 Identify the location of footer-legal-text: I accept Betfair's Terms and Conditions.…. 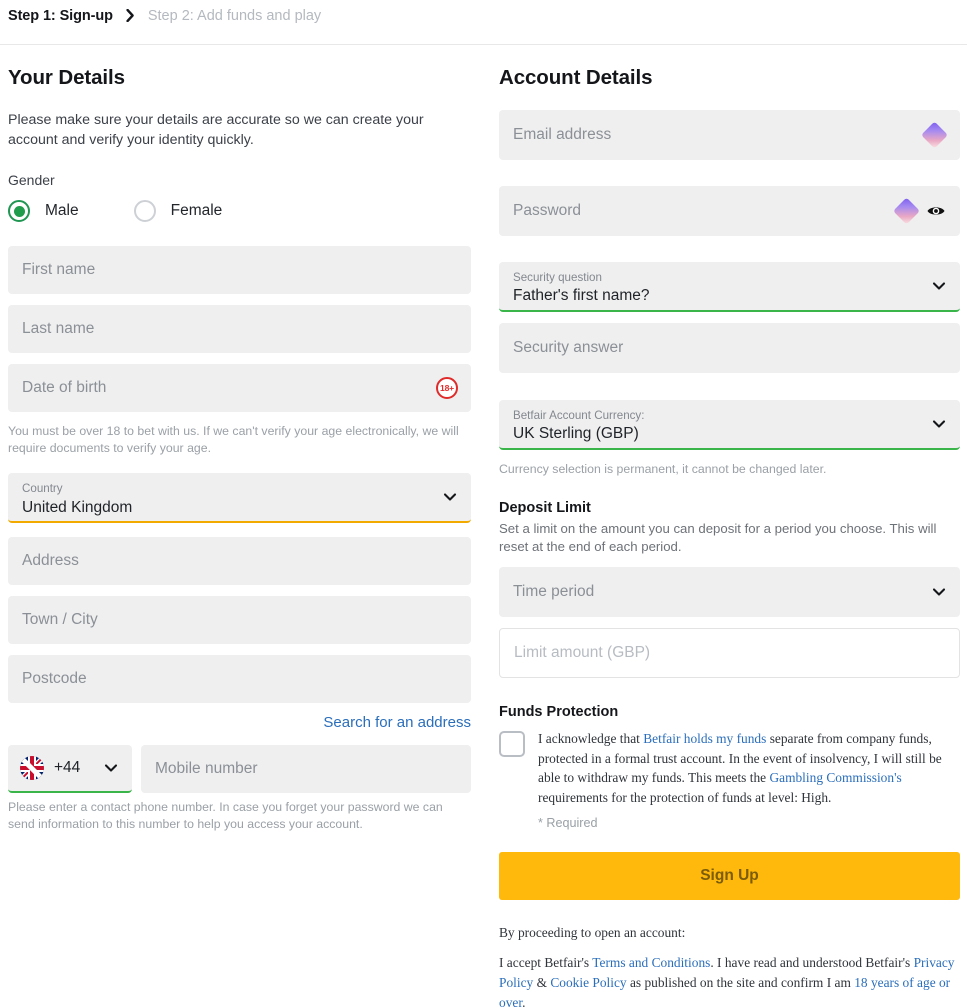
(729, 980).